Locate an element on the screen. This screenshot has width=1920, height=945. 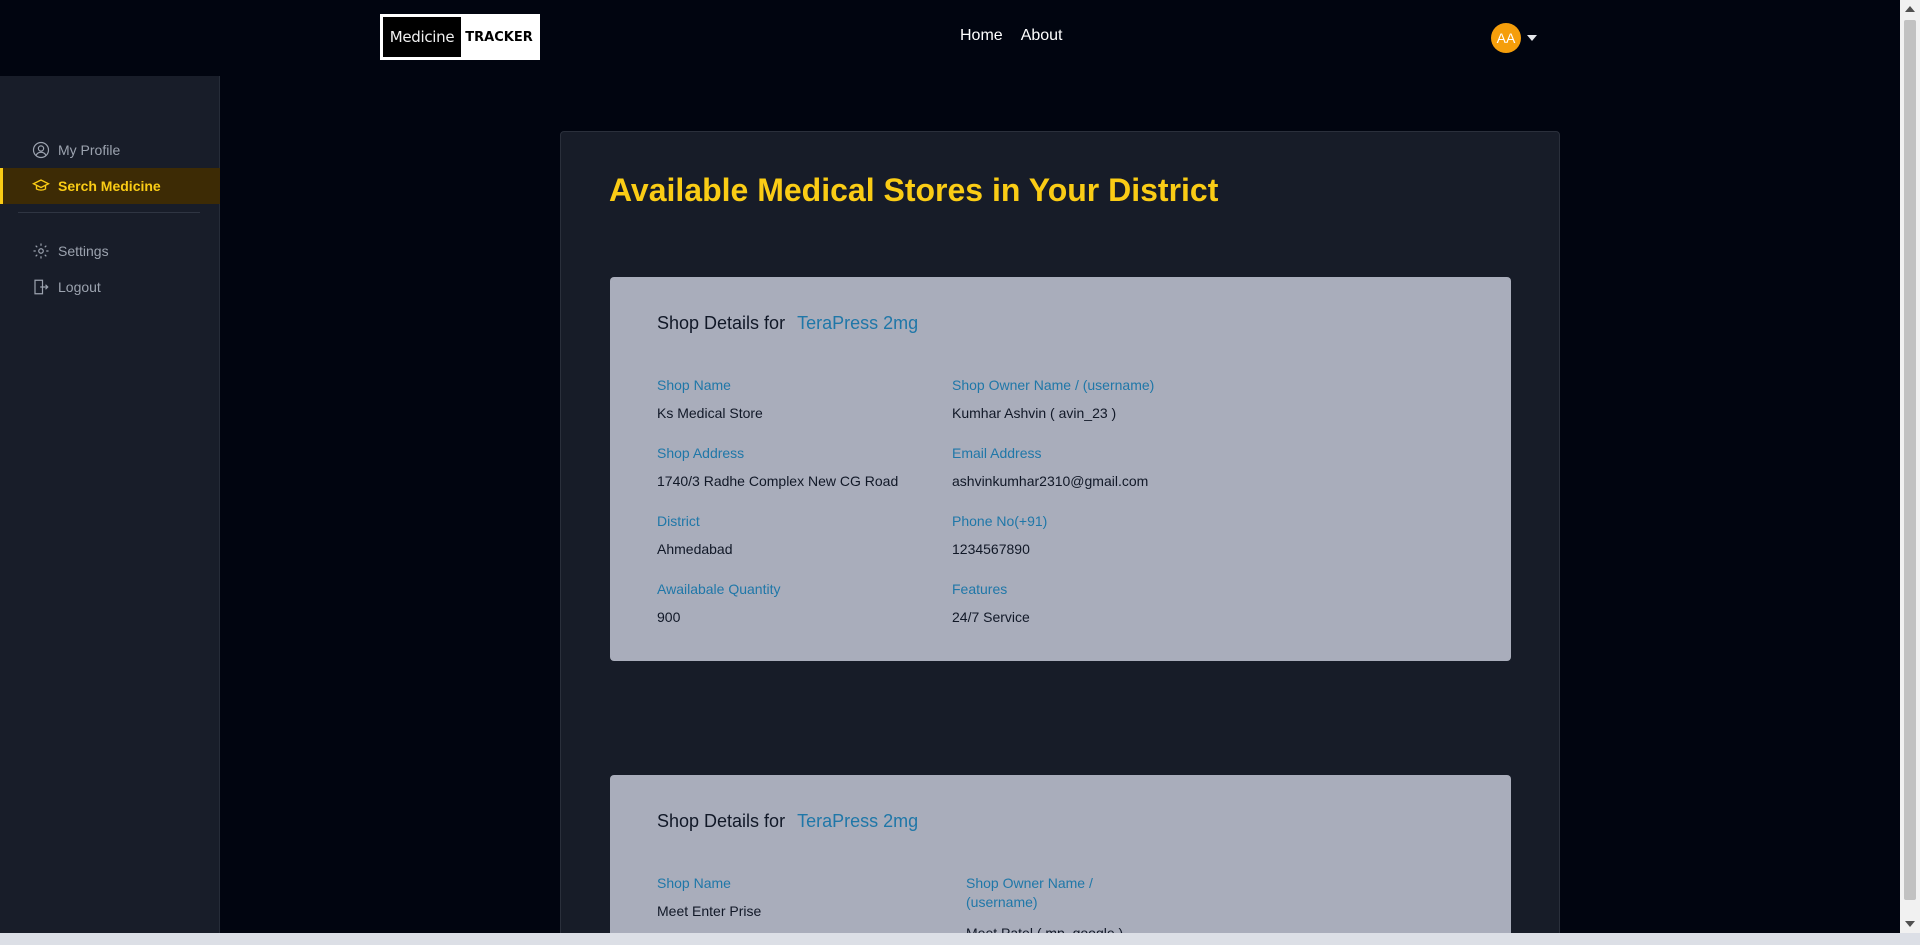
user-circle-icon is located at coordinates (41, 150).